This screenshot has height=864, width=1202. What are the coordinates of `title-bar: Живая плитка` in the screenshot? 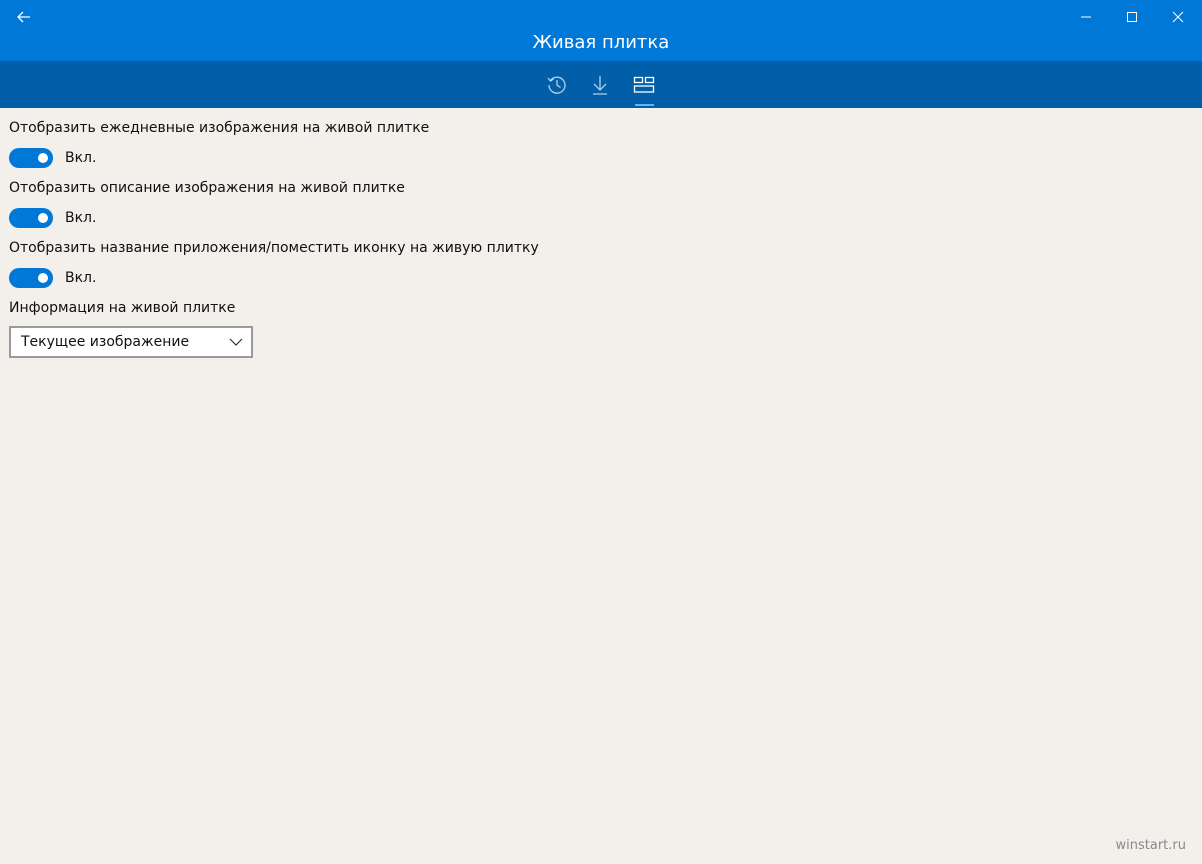 It's located at (601, 30).